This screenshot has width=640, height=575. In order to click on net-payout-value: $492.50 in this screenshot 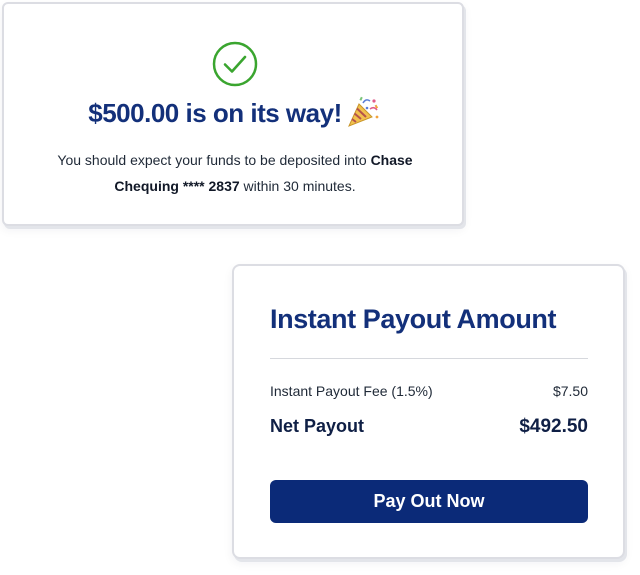, I will do `click(553, 426)`.